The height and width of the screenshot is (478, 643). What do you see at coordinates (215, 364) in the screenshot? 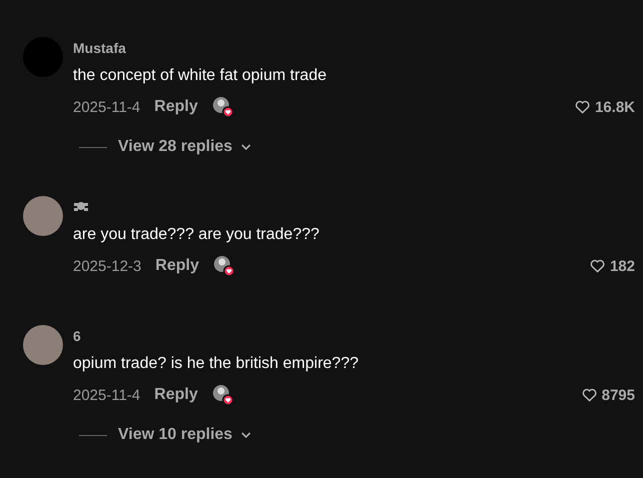
I see `comment-text: opium trade? is he the british empire???` at bounding box center [215, 364].